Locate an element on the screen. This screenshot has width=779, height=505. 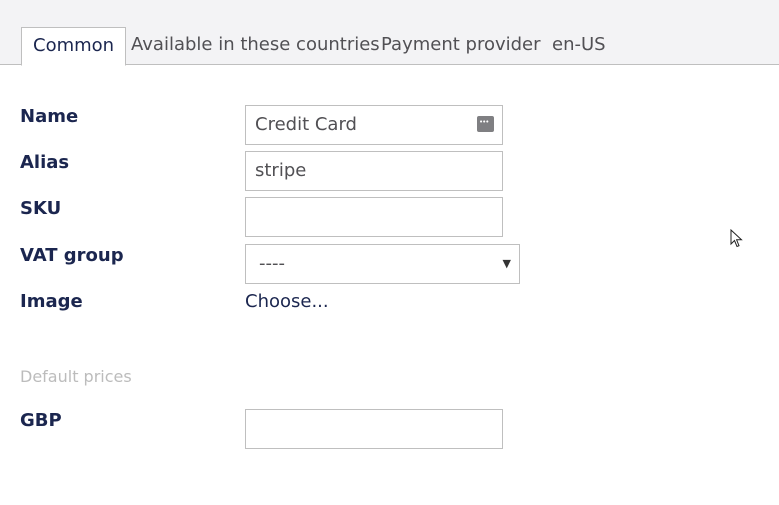
tab-payment-provider: Payment provider is located at coordinates (461, 46).